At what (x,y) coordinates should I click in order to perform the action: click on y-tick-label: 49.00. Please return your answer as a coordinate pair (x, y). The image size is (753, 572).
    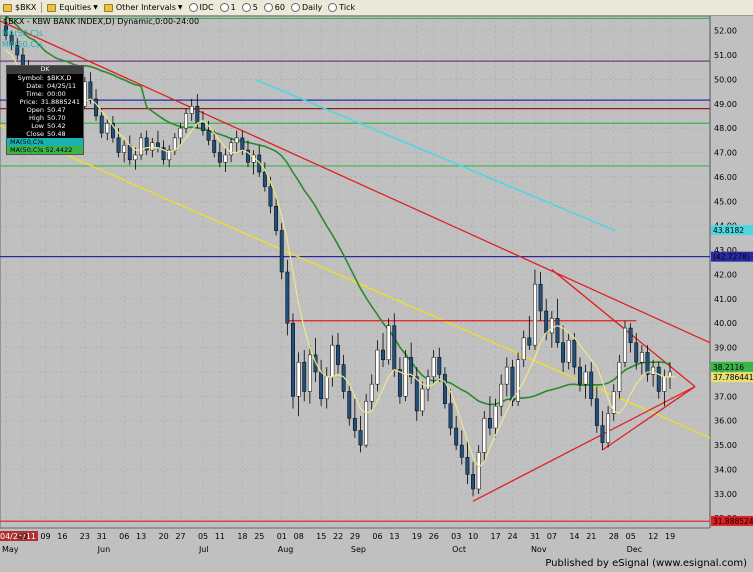
    Looking at the image, I should click on (725, 104).